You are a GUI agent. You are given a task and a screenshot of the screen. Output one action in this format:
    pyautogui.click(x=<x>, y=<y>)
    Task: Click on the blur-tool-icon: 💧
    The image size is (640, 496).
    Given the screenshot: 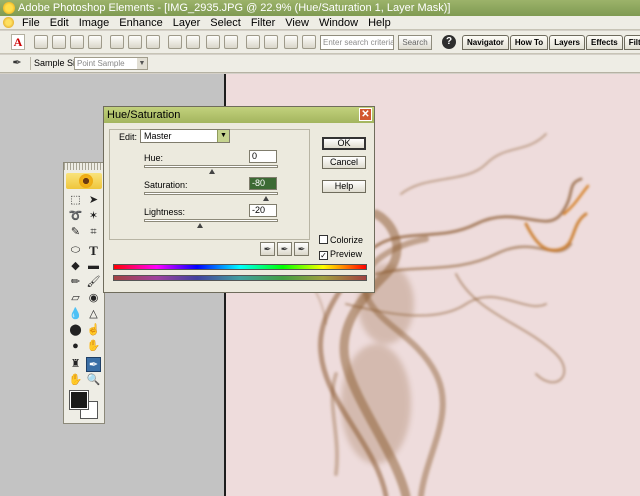 What is the action you would take?
    pyautogui.click(x=75, y=314)
    